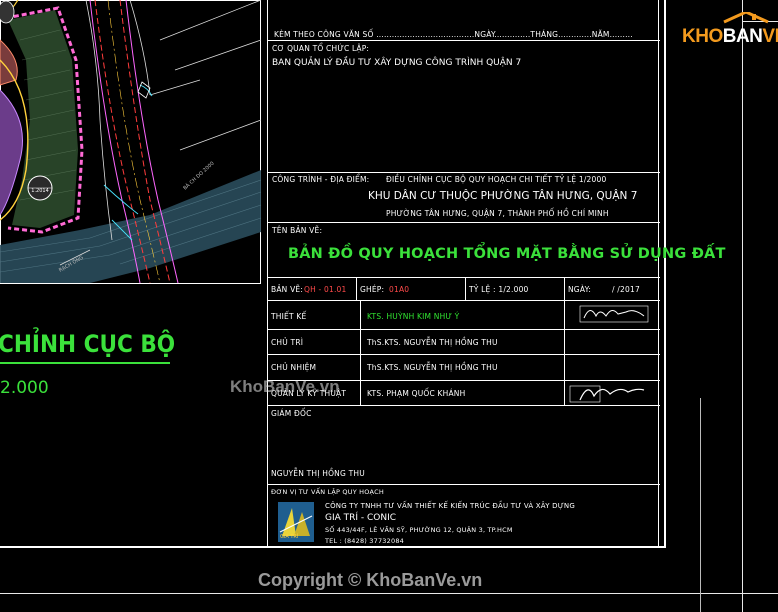 Image resolution: width=778 pixels, height=612 pixels. Describe the element at coordinates (499, 289) in the screenshot. I see `ty-le: TỶ LỆ : 1/2.000` at that location.